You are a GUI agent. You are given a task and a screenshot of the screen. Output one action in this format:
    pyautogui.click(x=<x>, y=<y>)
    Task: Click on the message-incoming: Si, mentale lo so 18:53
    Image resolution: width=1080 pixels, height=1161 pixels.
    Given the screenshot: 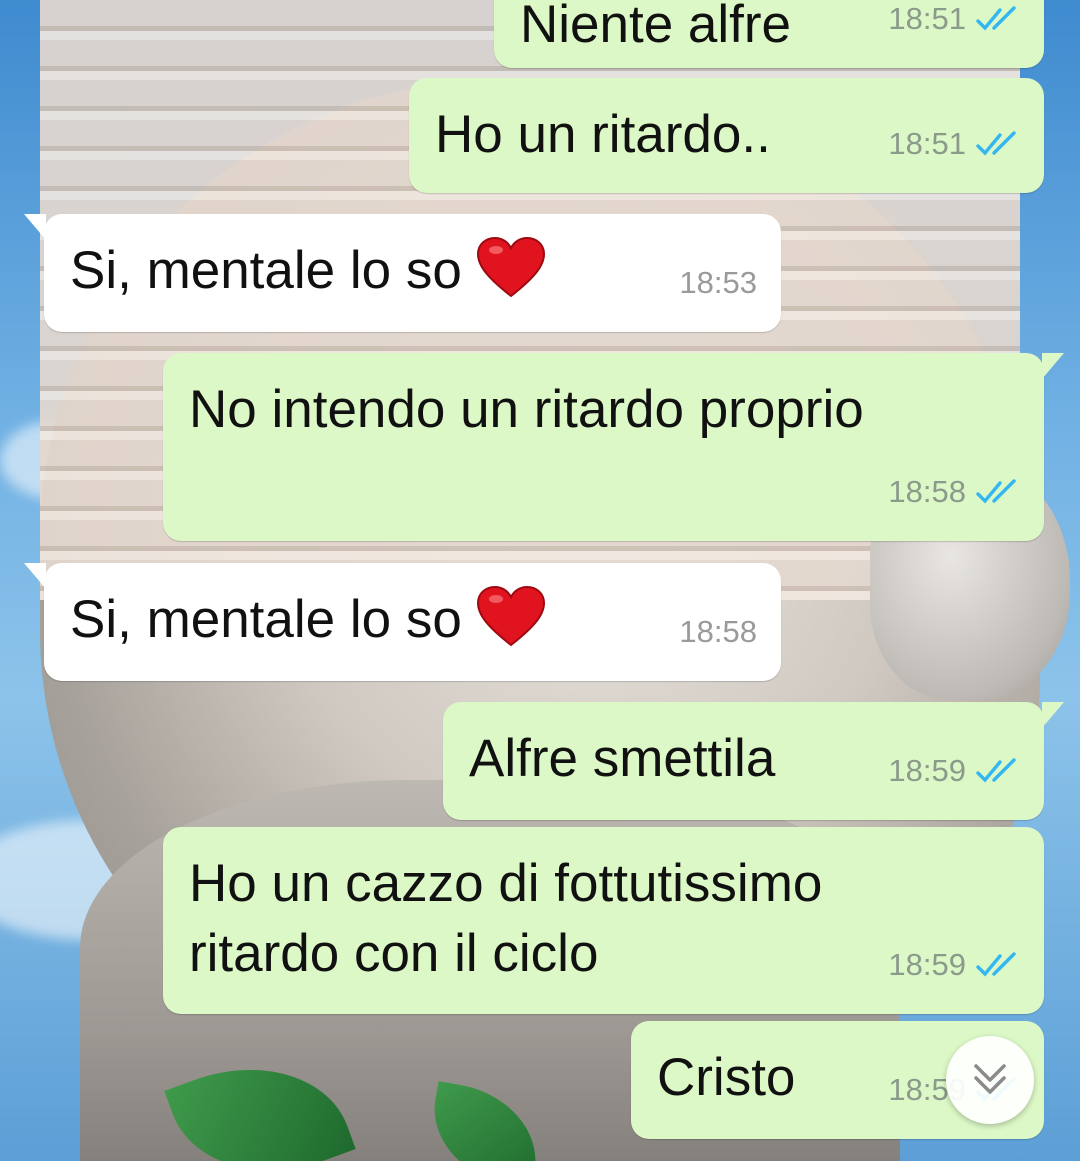 What is the action you would take?
    pyautogui.click(x=402, y=273)
    